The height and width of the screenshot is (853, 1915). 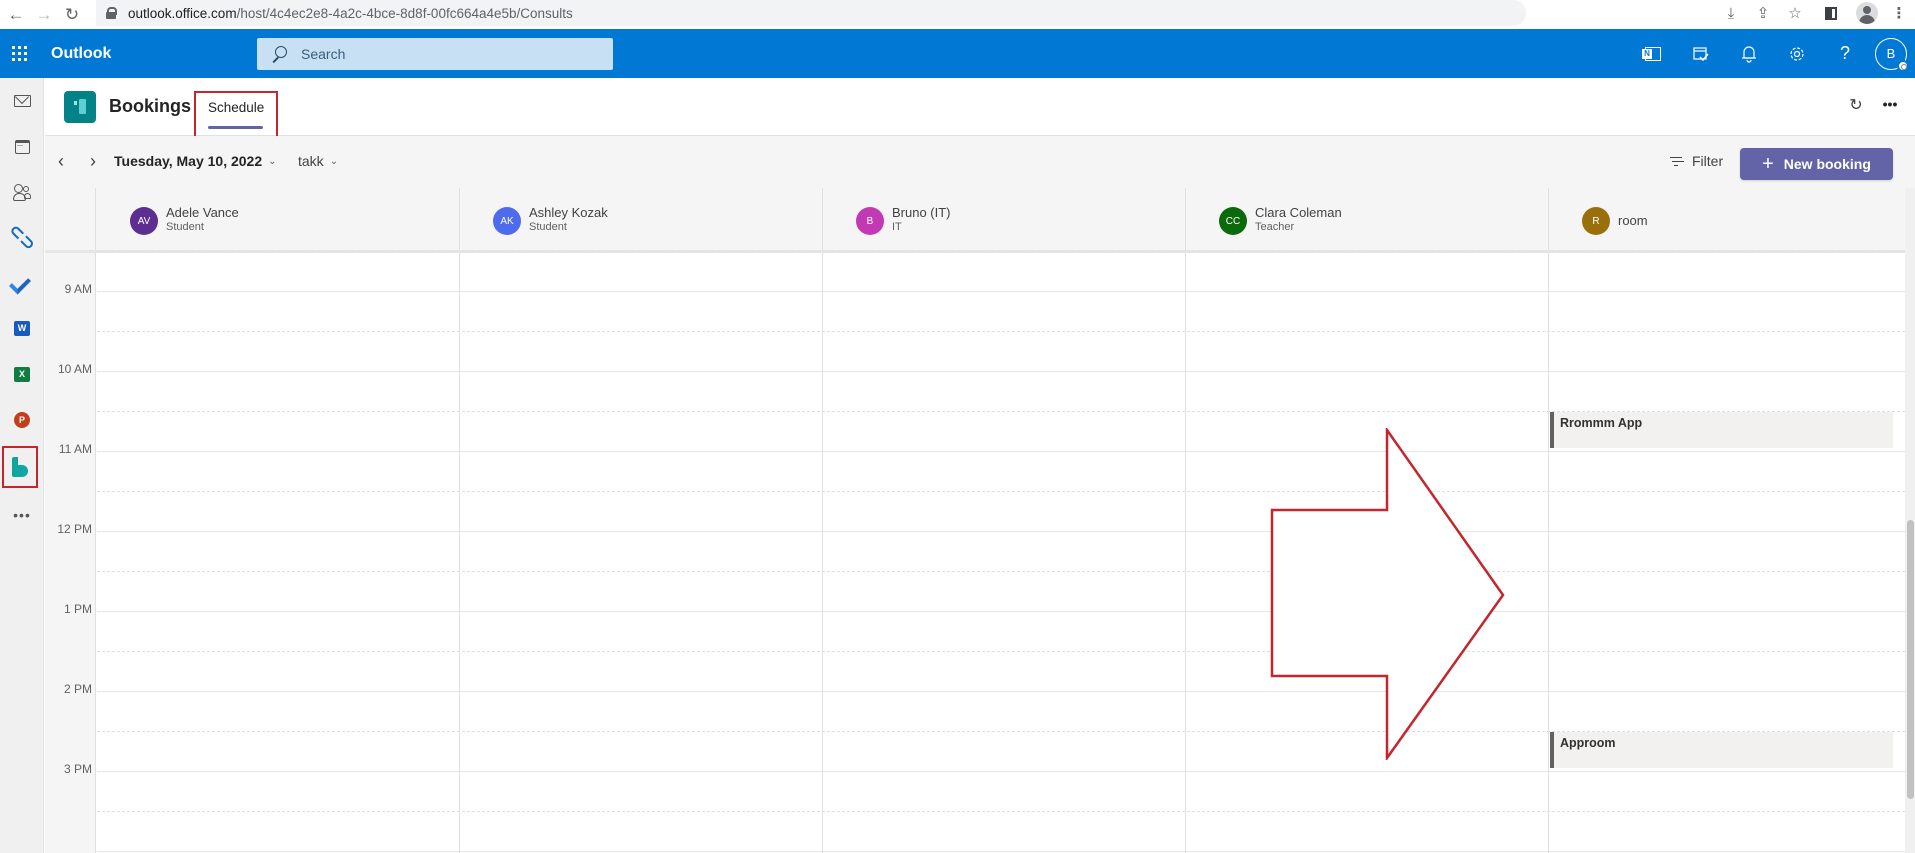 I want to click on rail-item-powerpoint: P, so click(x=22, y=420).